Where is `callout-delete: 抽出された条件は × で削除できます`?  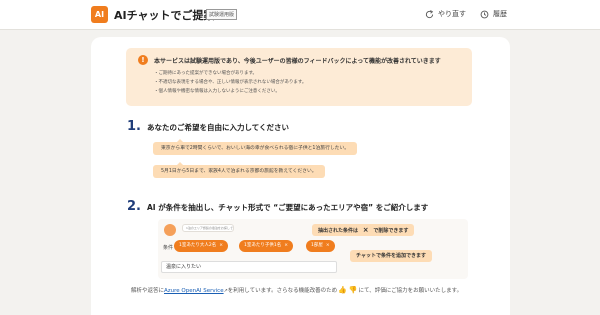 callout-delete: 抽出された条件は × で削除できます is located at coordinates (363, 230).